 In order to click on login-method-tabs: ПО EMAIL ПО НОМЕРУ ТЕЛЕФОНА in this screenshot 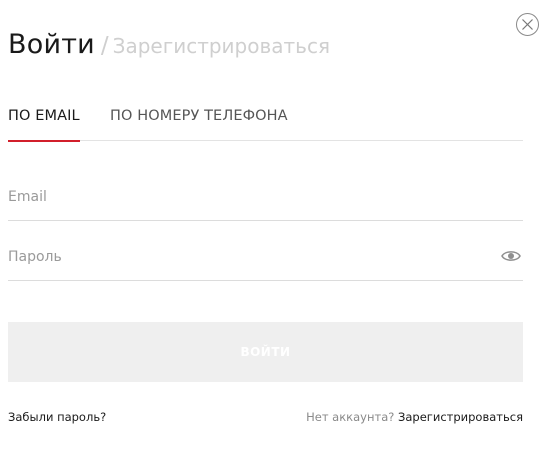, I will do `click(265, 124)`.